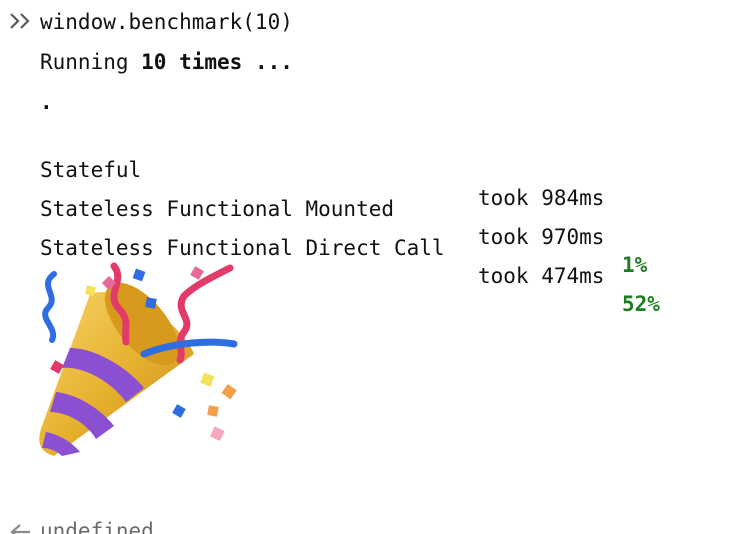 This screenshot has width=744, height=534. Describe the element at coordinates (138, 359) in the screenshot. I see `party-popper-icon` at that location.